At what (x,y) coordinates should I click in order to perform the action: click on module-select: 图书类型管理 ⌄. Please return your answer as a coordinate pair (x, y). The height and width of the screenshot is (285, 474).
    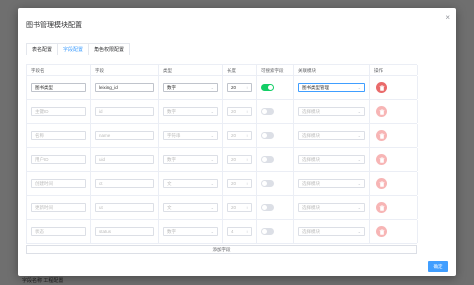
    Looking at the image, I should click on (331, 87).